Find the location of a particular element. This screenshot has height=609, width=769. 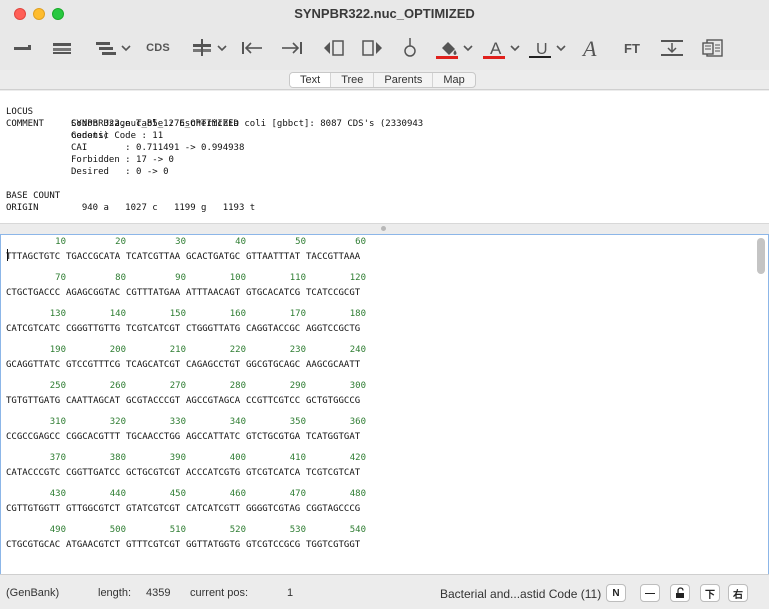

position-number: 40 is located at coordinates (240, 242).